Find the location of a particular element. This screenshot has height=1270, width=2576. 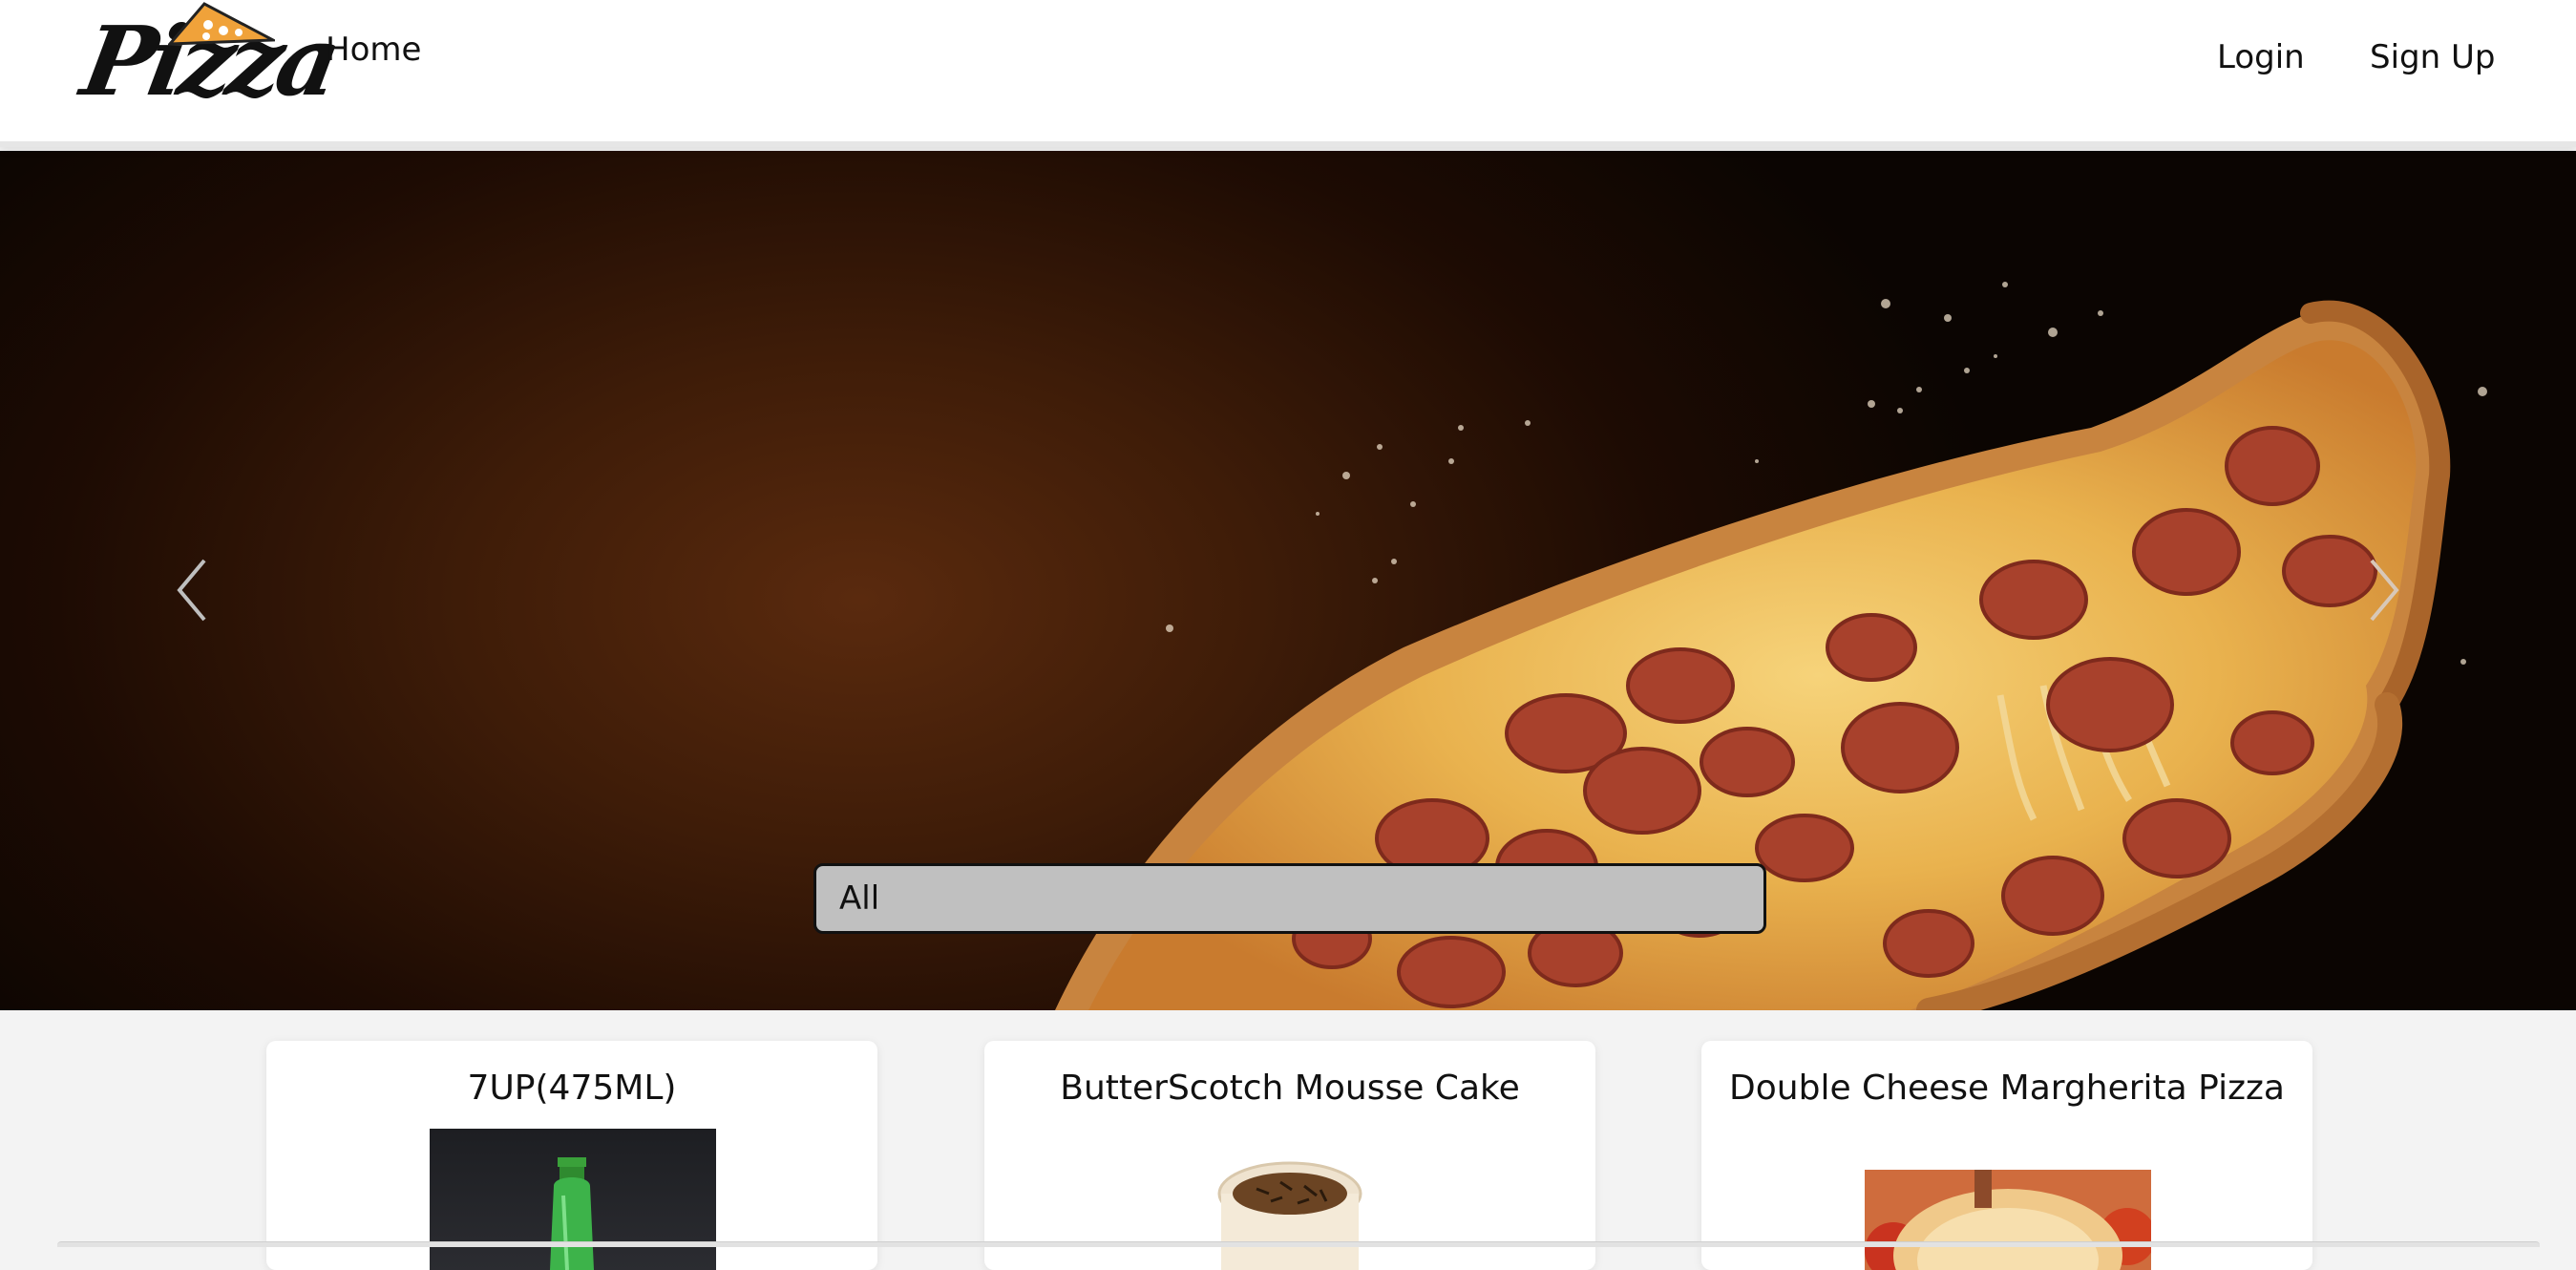

chevron-left-icon is located at coordinates (191, 590).